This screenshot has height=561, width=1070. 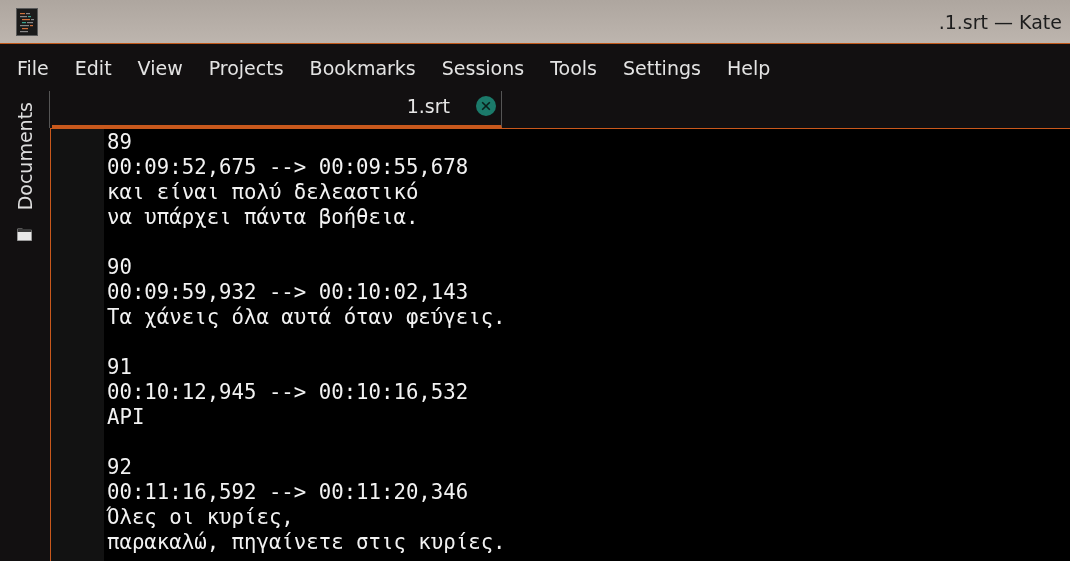 What do you see at coordinates (120, 467) in the screenshot?
I see `subtitle-index: 92` at bounding box center [120, 467].